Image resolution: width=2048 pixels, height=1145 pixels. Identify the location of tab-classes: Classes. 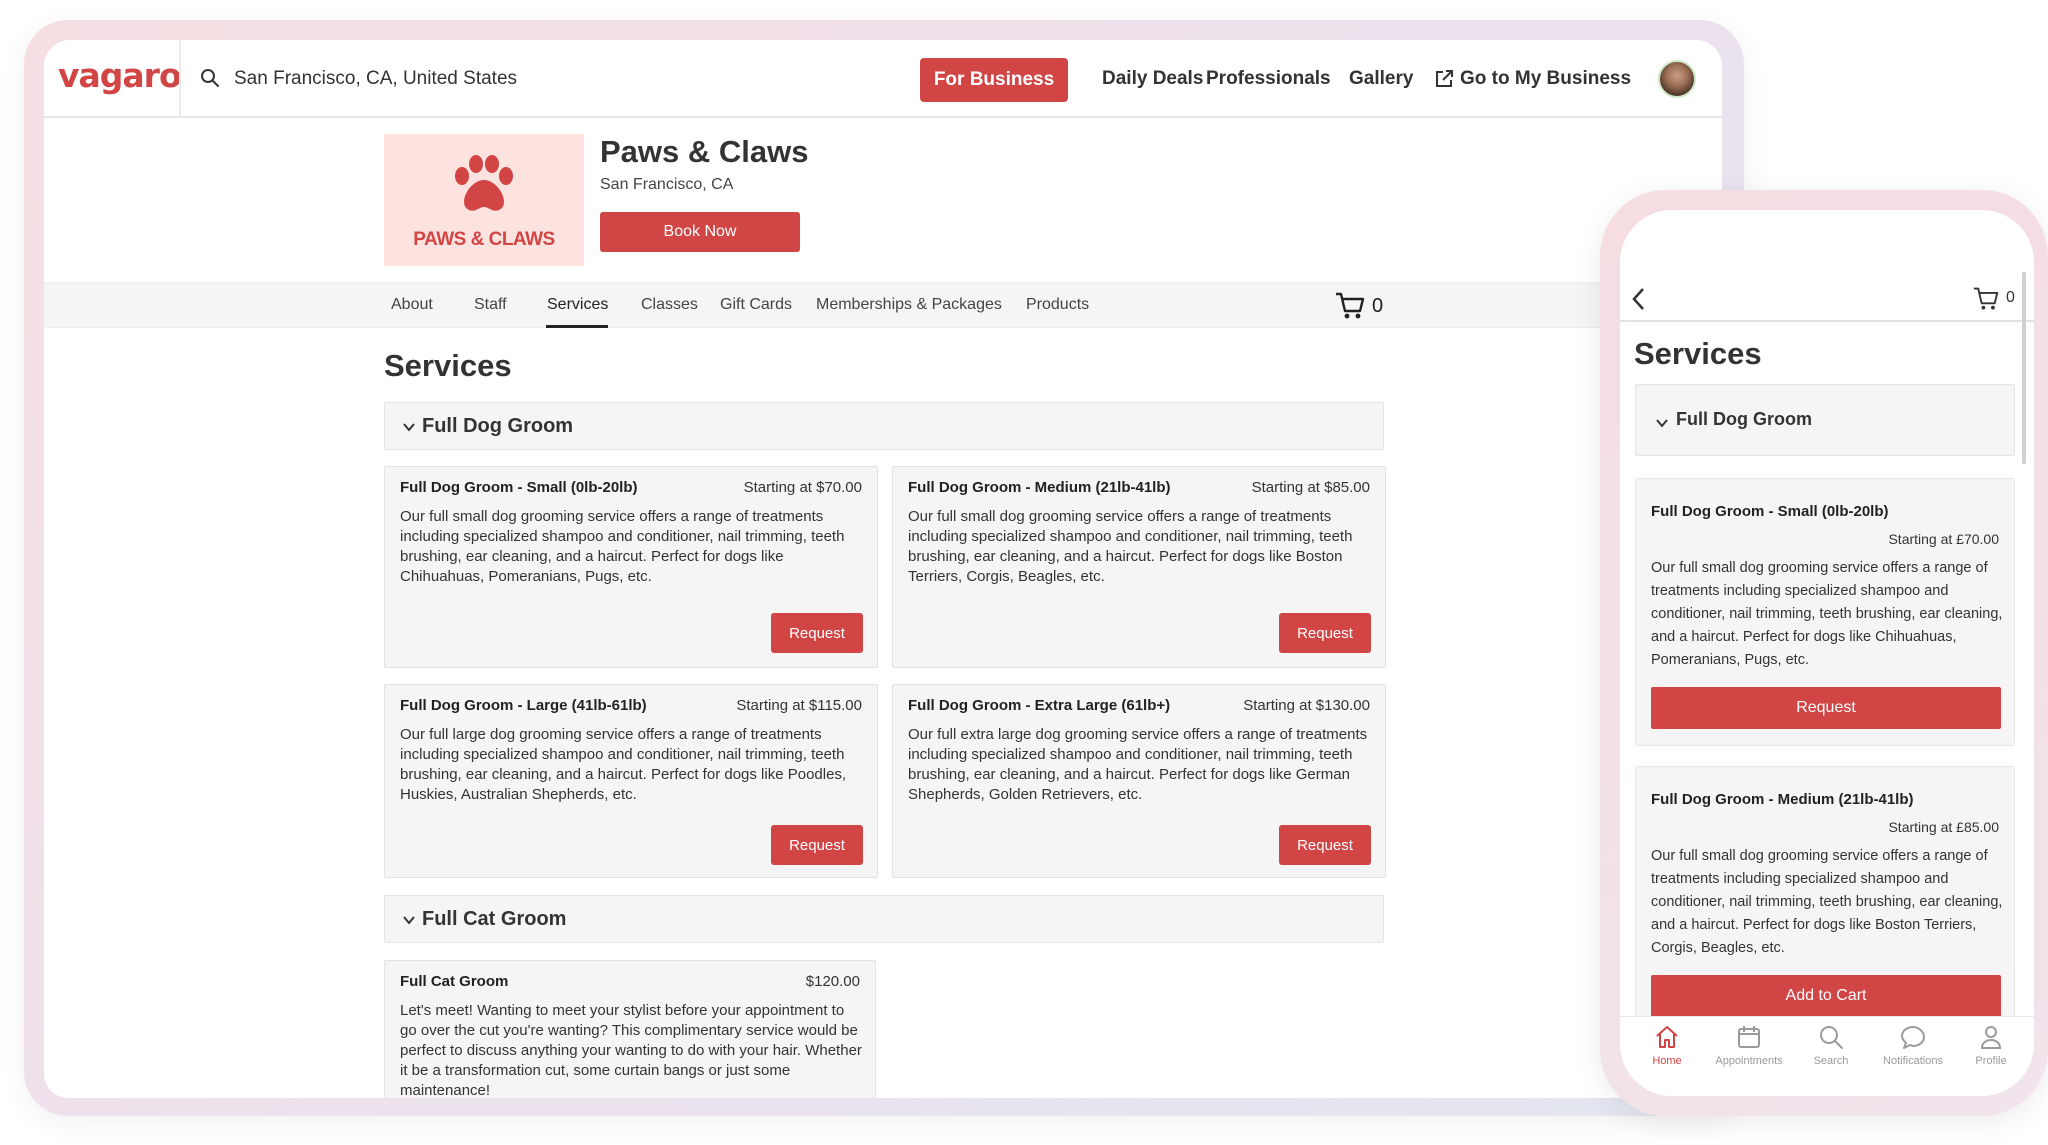
(669, 305).